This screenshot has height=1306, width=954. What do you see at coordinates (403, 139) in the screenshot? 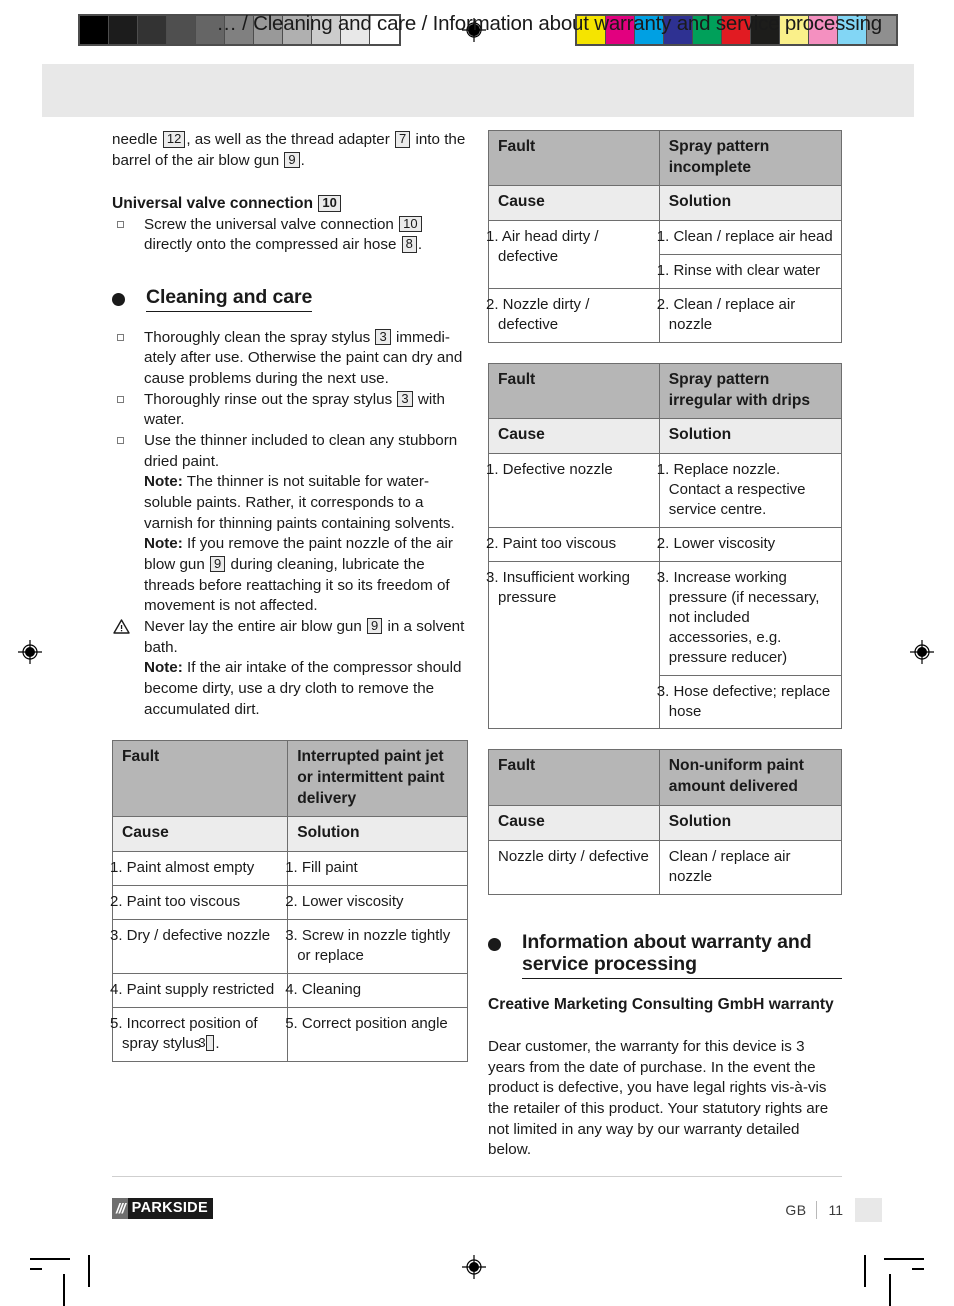
I see `ref-chip: 7` at bounding box center [403, 139].